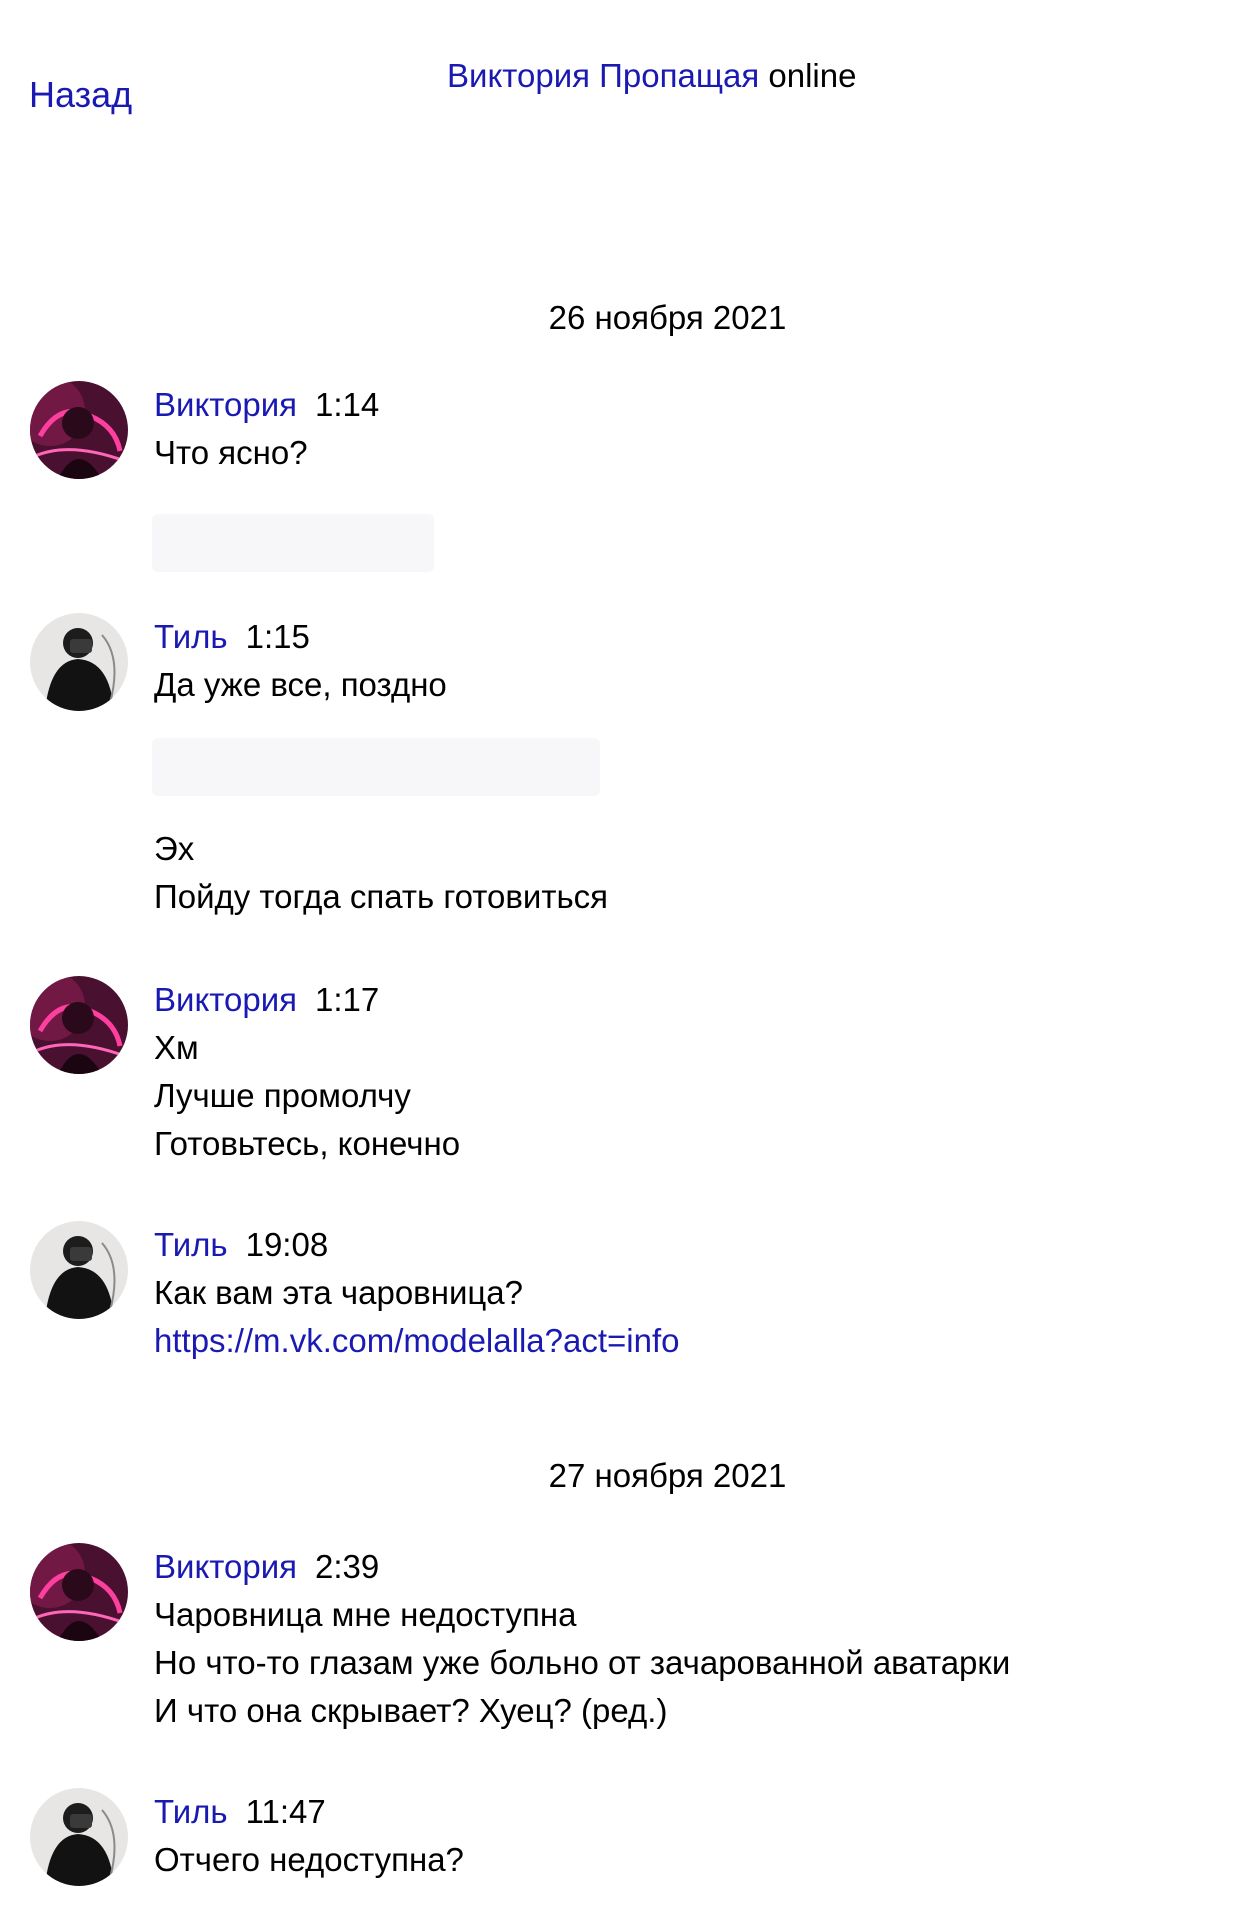 The width and height of the screenshot is (1246, 1920). I want to click on message-text: Пойду тогда спать готовиться, so click(381, 896).